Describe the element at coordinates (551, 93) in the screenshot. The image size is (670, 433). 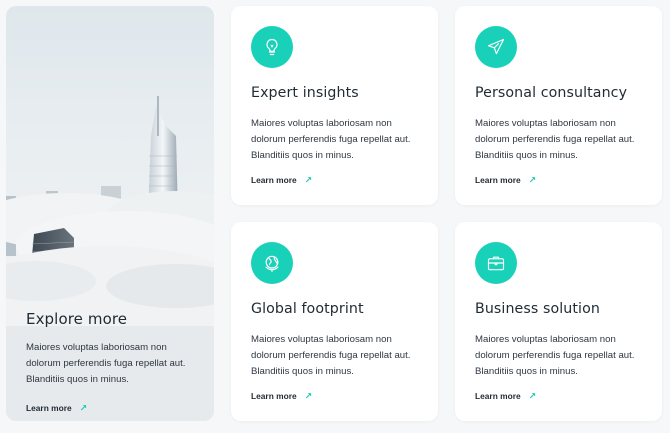
I see `card-title: Personal consultancy` at that location.